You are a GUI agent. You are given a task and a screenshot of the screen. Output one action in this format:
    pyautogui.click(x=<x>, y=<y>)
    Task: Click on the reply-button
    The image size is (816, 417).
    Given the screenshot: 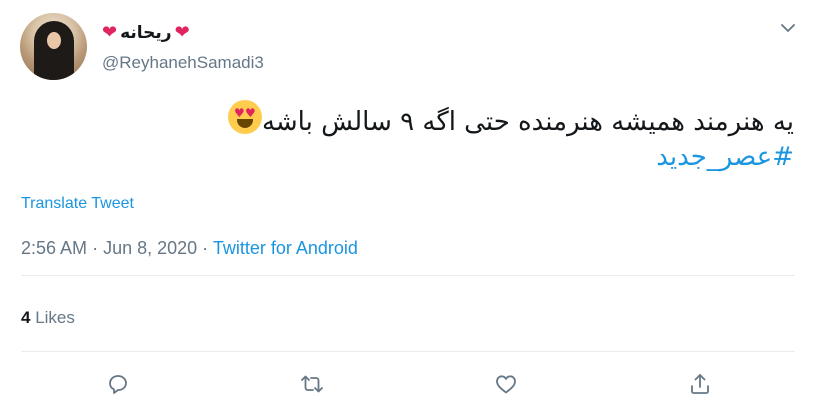 What is the action you would take?
    pyautogui.click(x=118, y=384)
    